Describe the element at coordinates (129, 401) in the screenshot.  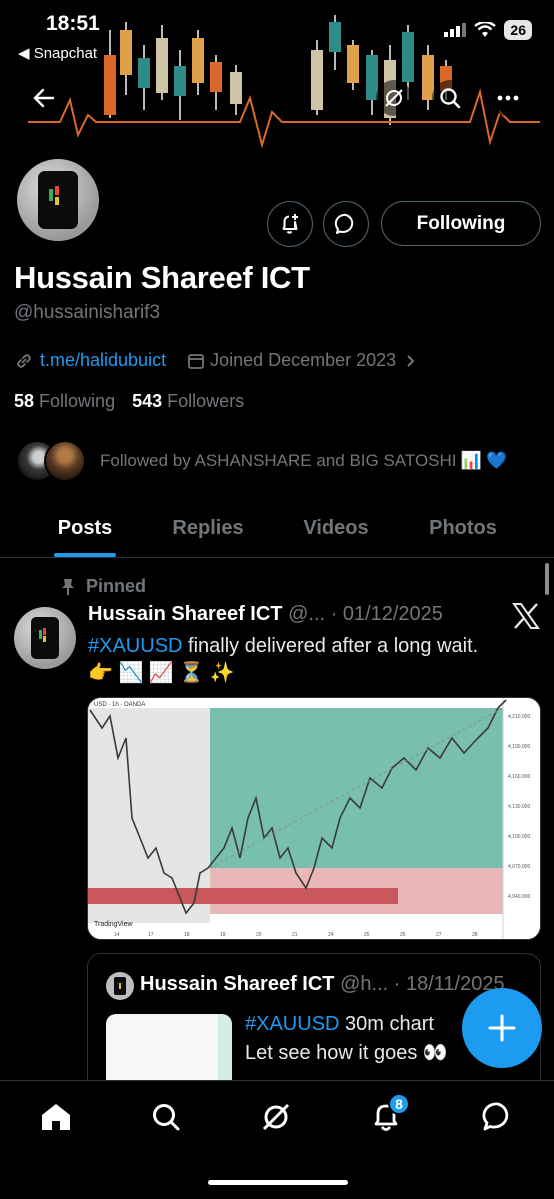
I see `follow-counts: 58 Following 543 Followers` at that location.